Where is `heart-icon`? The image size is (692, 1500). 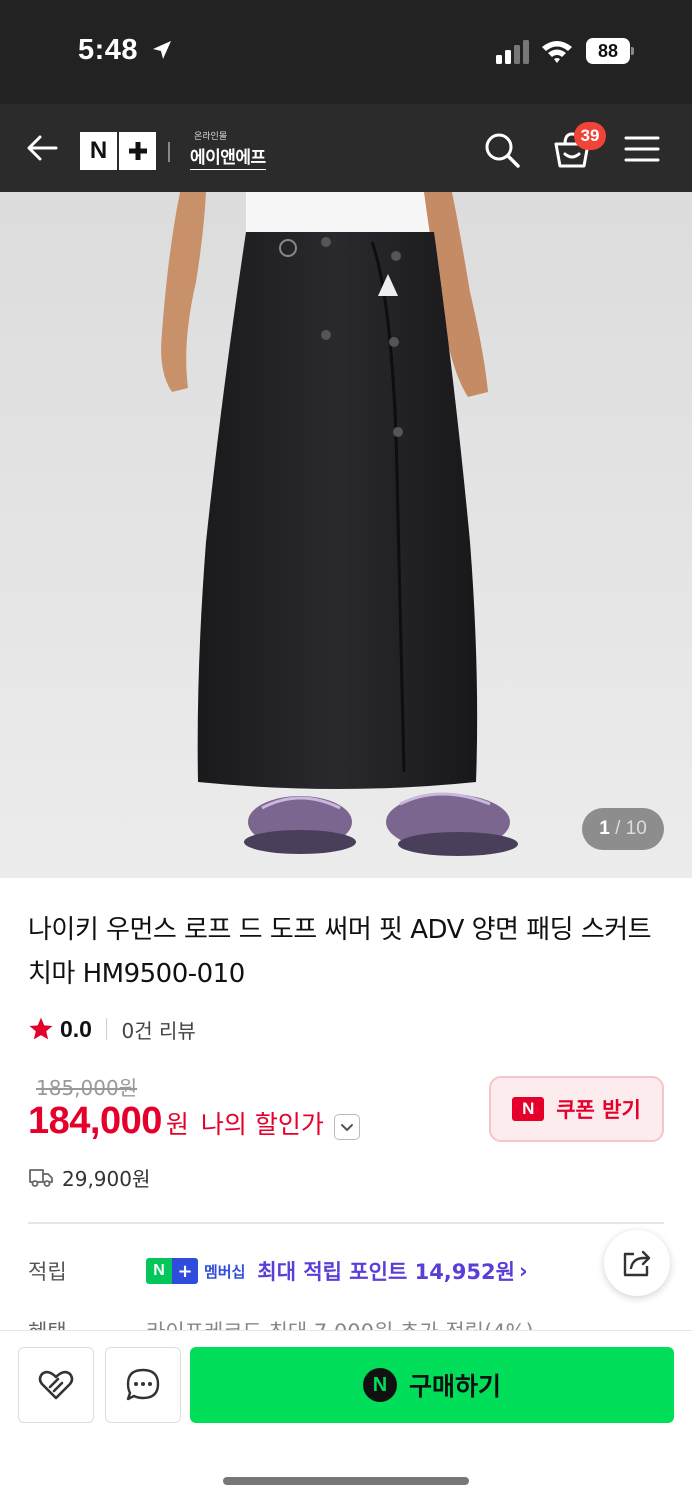
heart-icon is located at coordinates (56, 1385).